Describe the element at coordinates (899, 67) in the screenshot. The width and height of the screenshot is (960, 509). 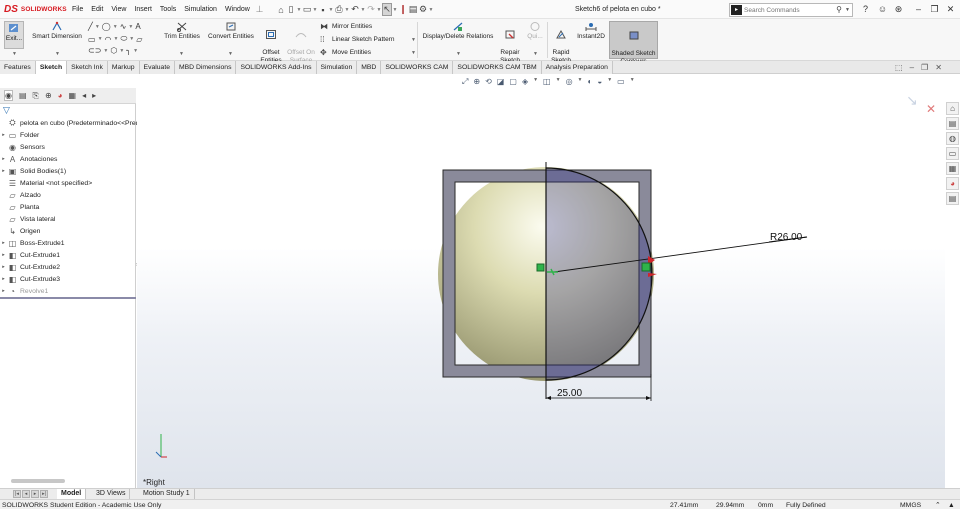
I see `expand-icon: ⬚` at that location.